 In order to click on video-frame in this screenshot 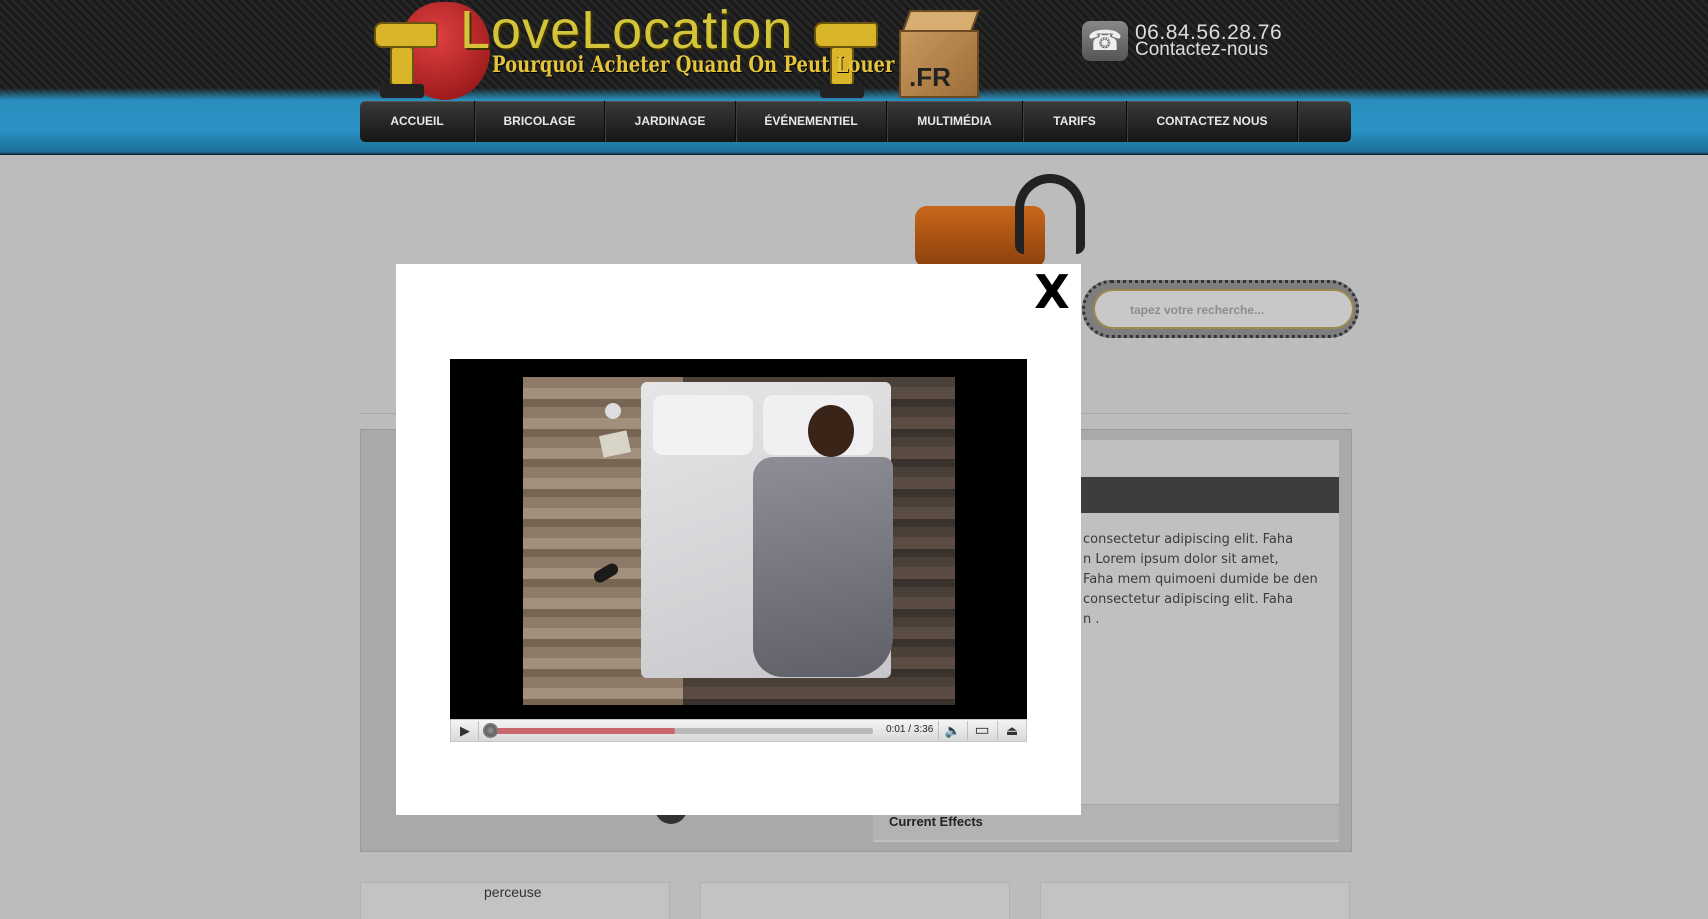, I will do `click(739, 541)`.